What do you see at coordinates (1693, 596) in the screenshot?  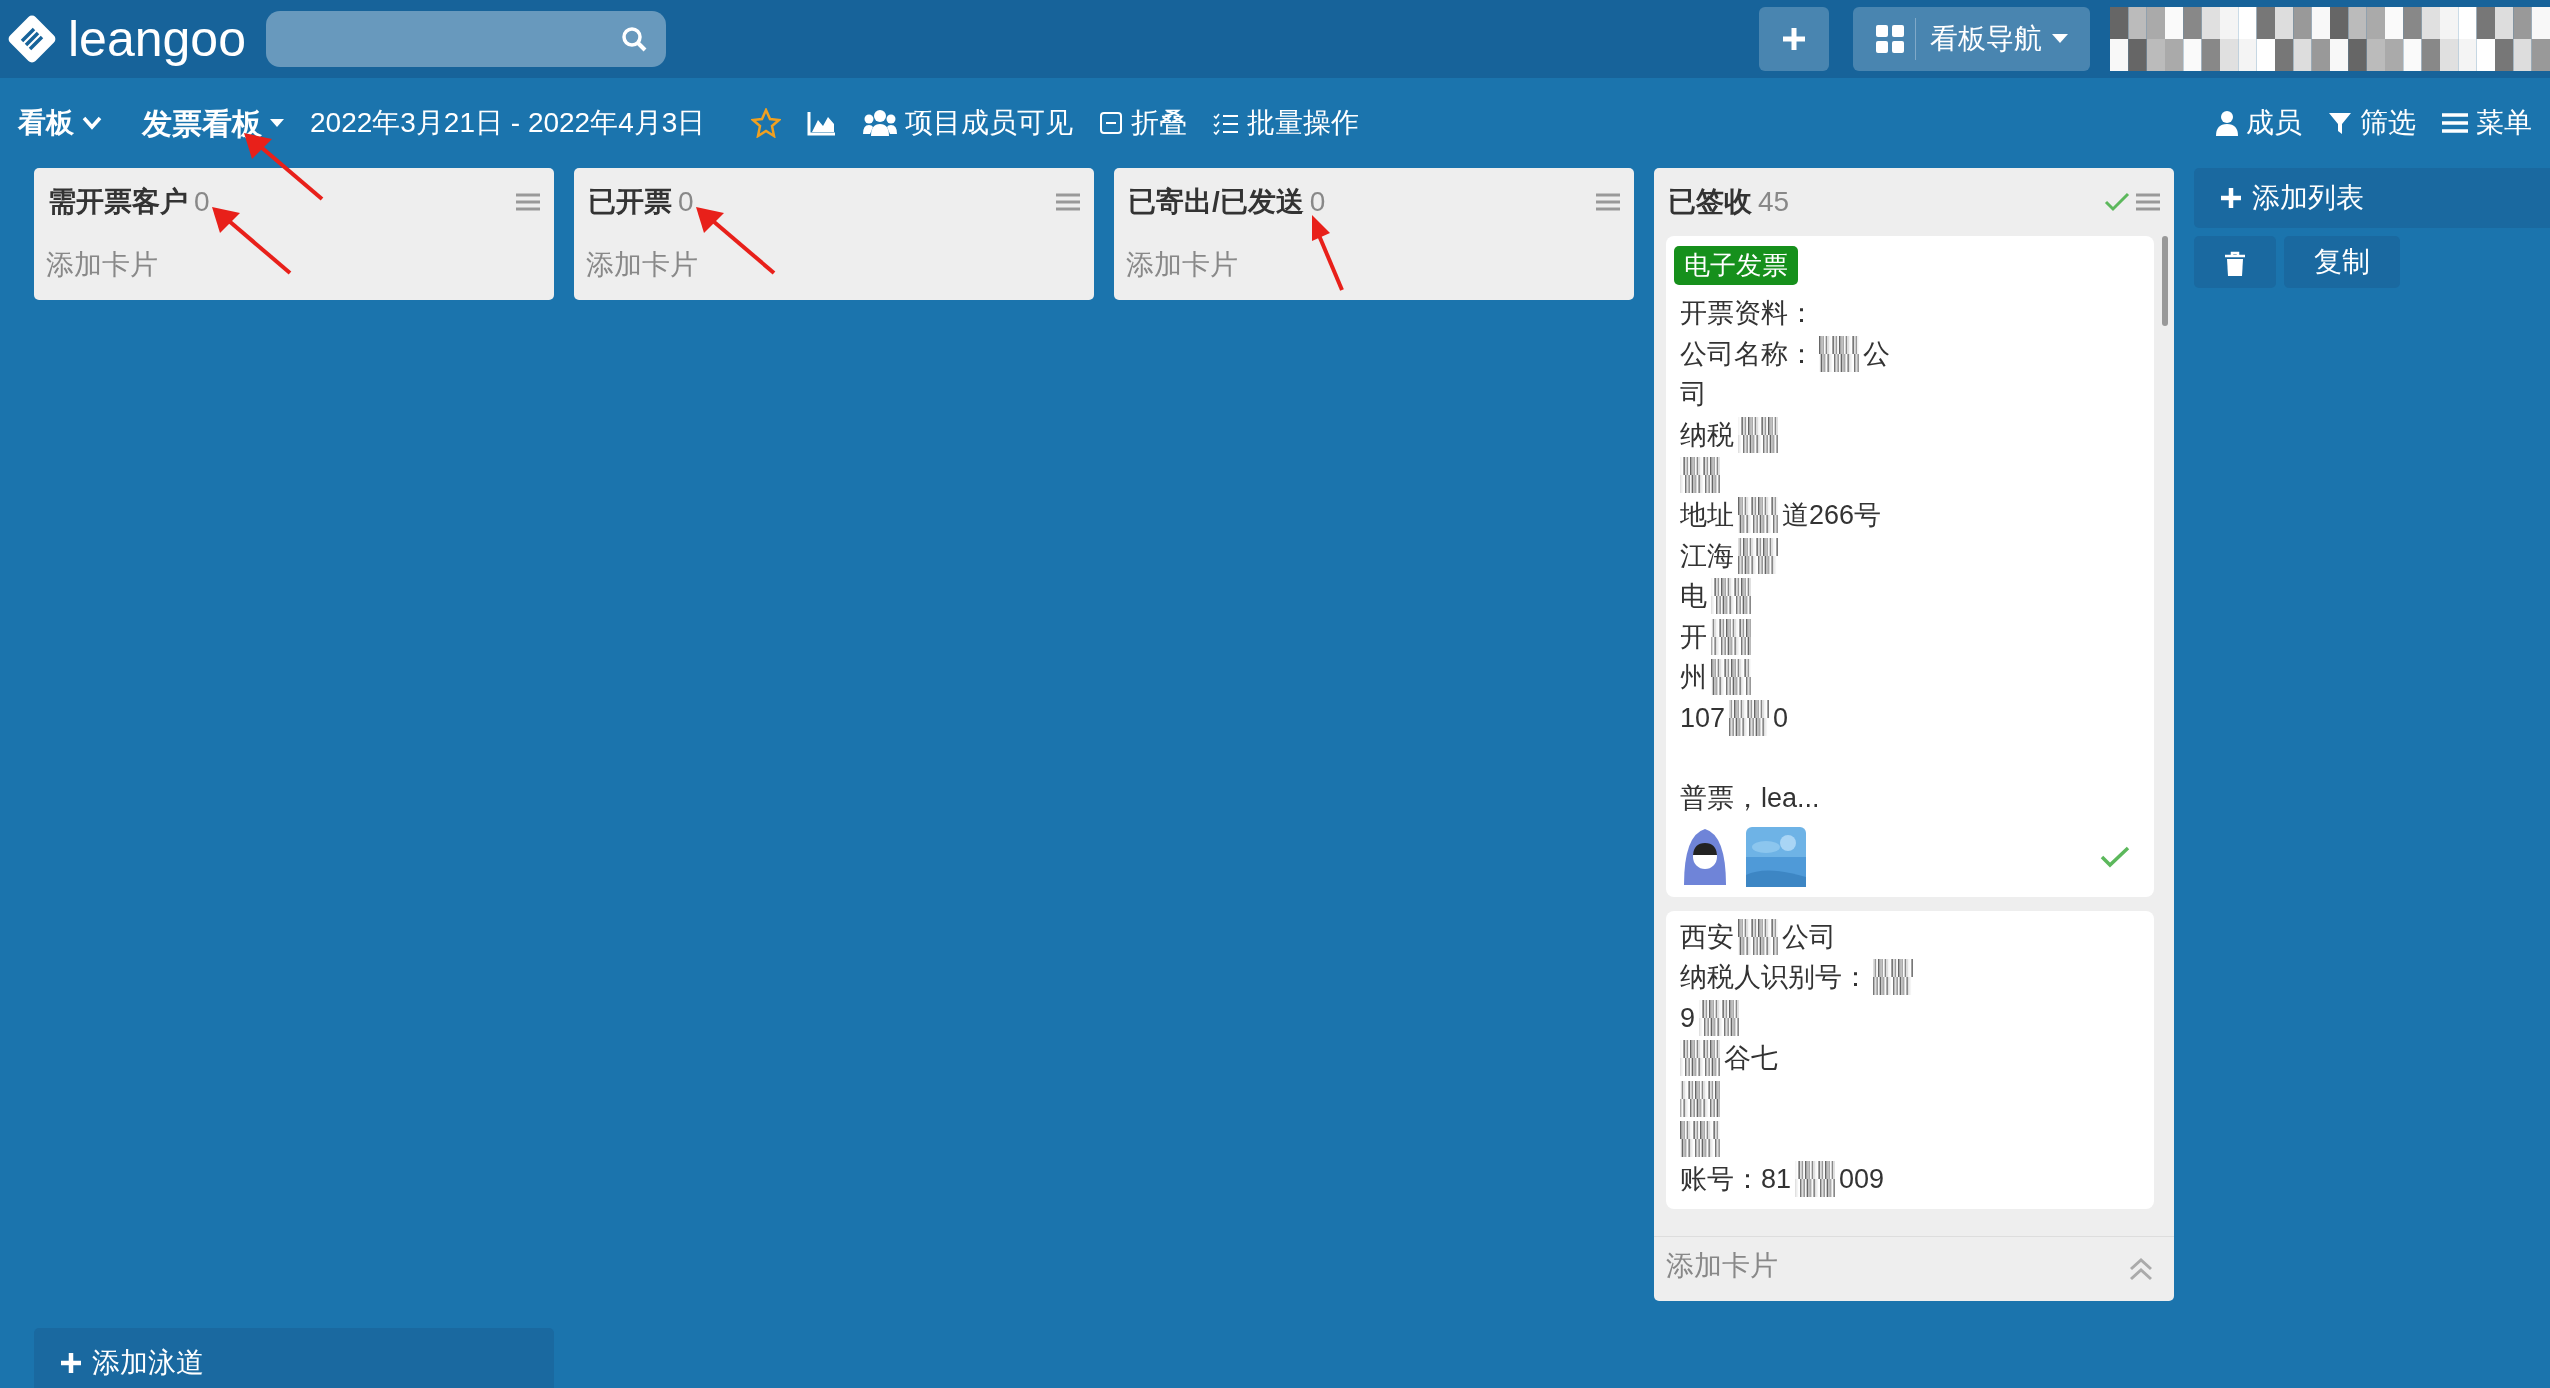 I see `card-text: 电` at bounding box center [1693, 596].